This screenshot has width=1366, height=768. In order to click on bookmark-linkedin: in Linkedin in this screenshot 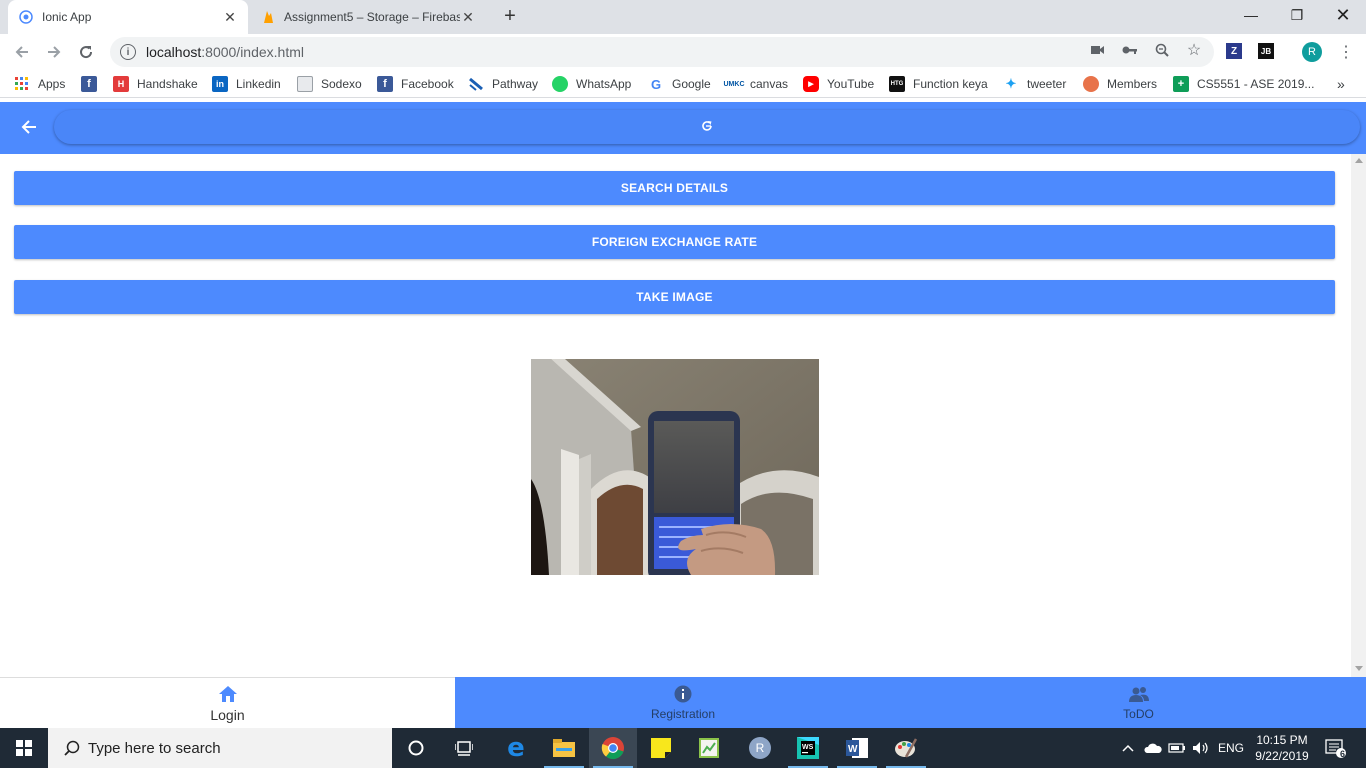, I will do `click(246, 84)`.